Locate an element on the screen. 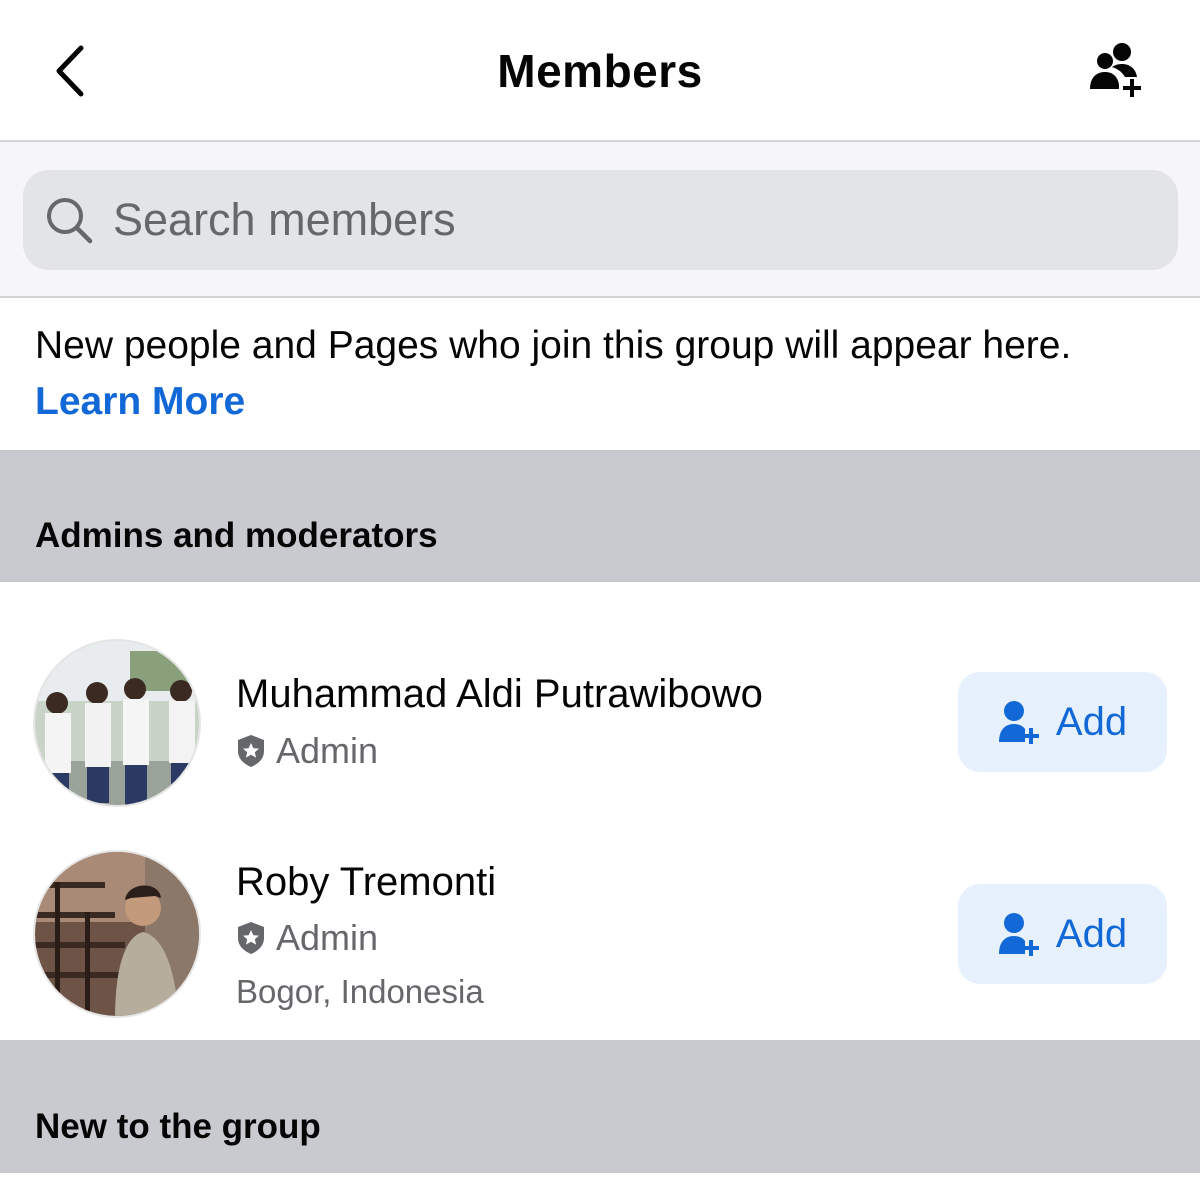  search-area is located at coordinates (600, 220).